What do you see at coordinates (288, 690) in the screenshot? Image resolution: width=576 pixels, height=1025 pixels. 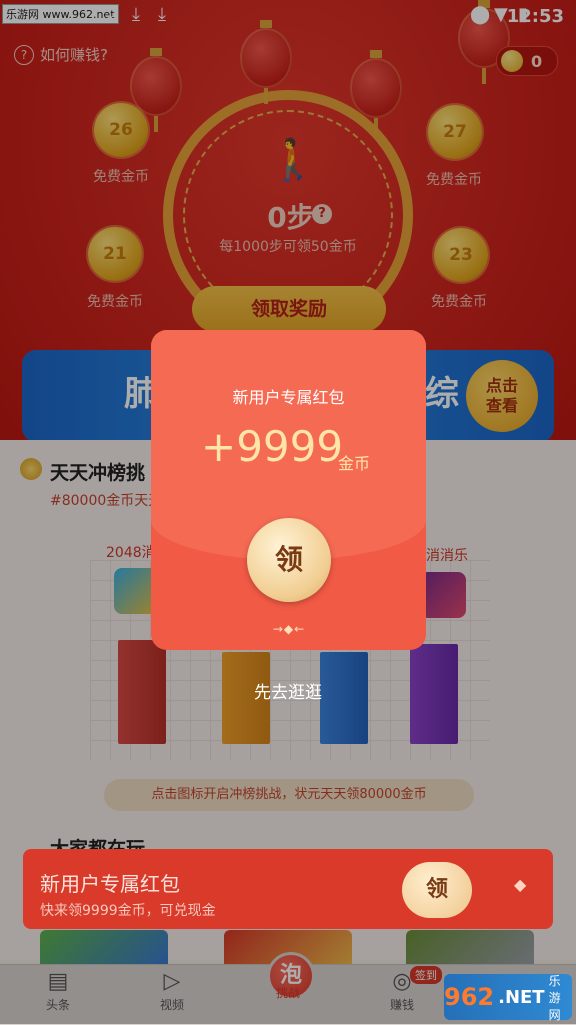 I see `browse-first-link: 先去逛逛` at bounding box center [288, 690].